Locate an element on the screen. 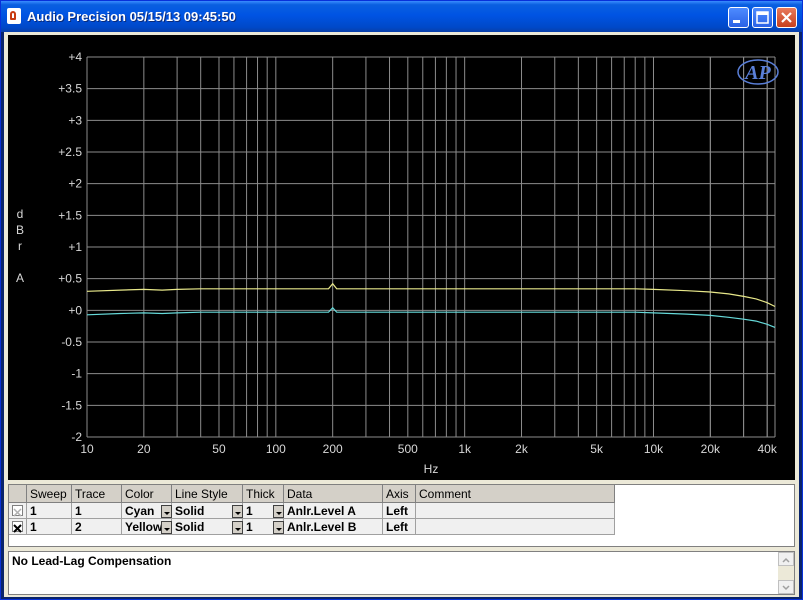  x-tick-label: 500 is located at coordinates (408, 449).